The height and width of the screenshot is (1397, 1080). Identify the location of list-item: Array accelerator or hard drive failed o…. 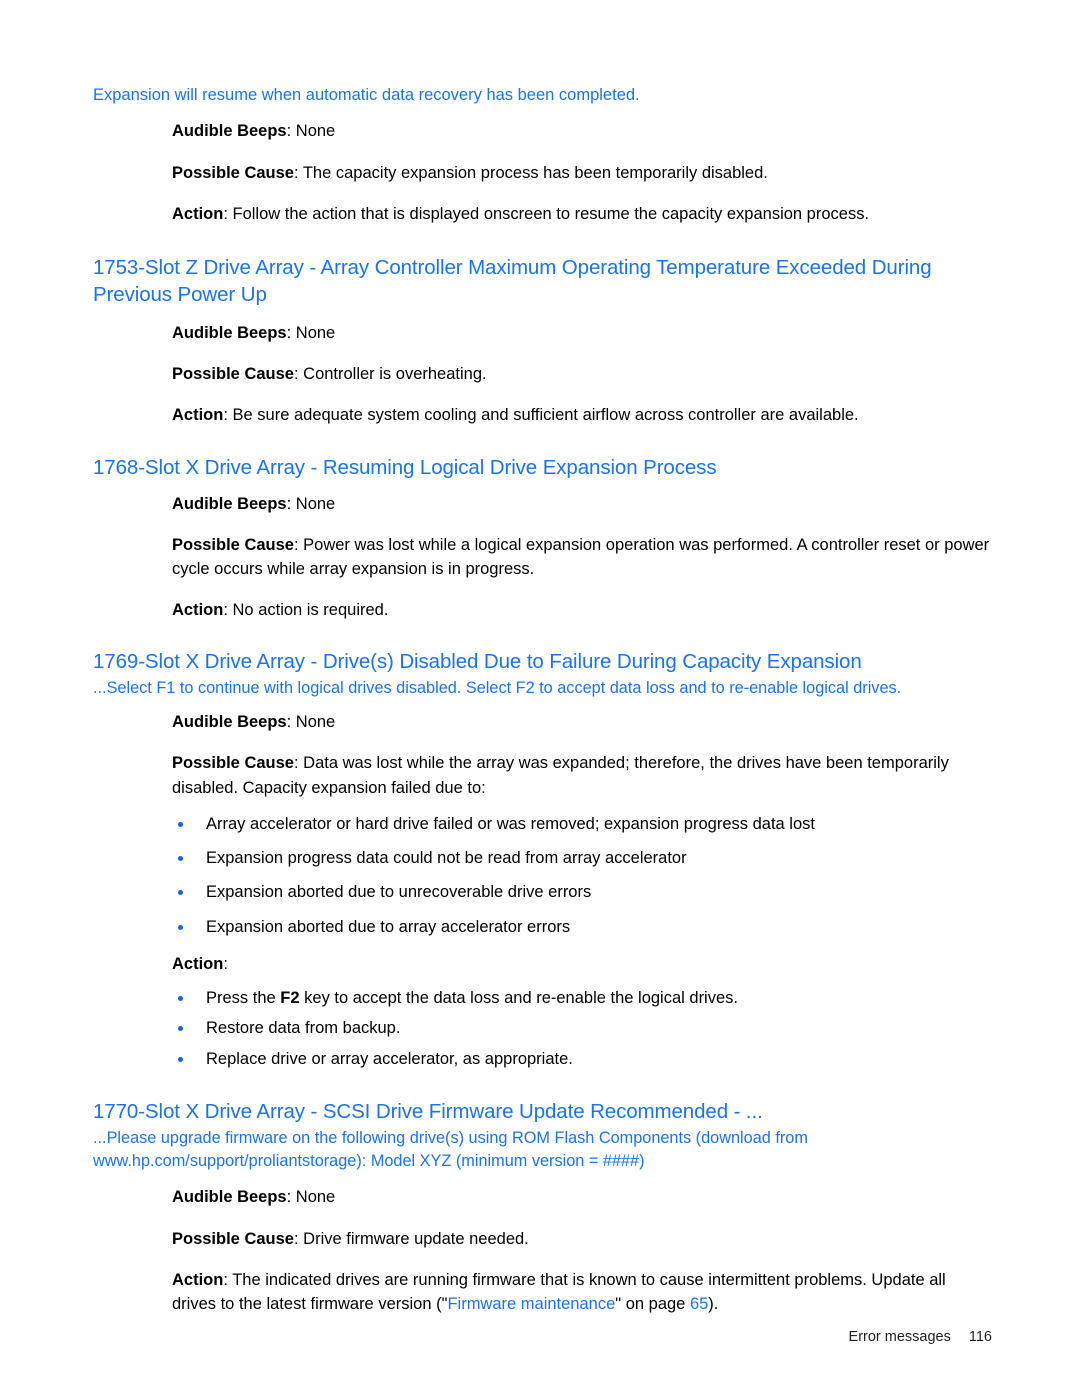
(582, 824).